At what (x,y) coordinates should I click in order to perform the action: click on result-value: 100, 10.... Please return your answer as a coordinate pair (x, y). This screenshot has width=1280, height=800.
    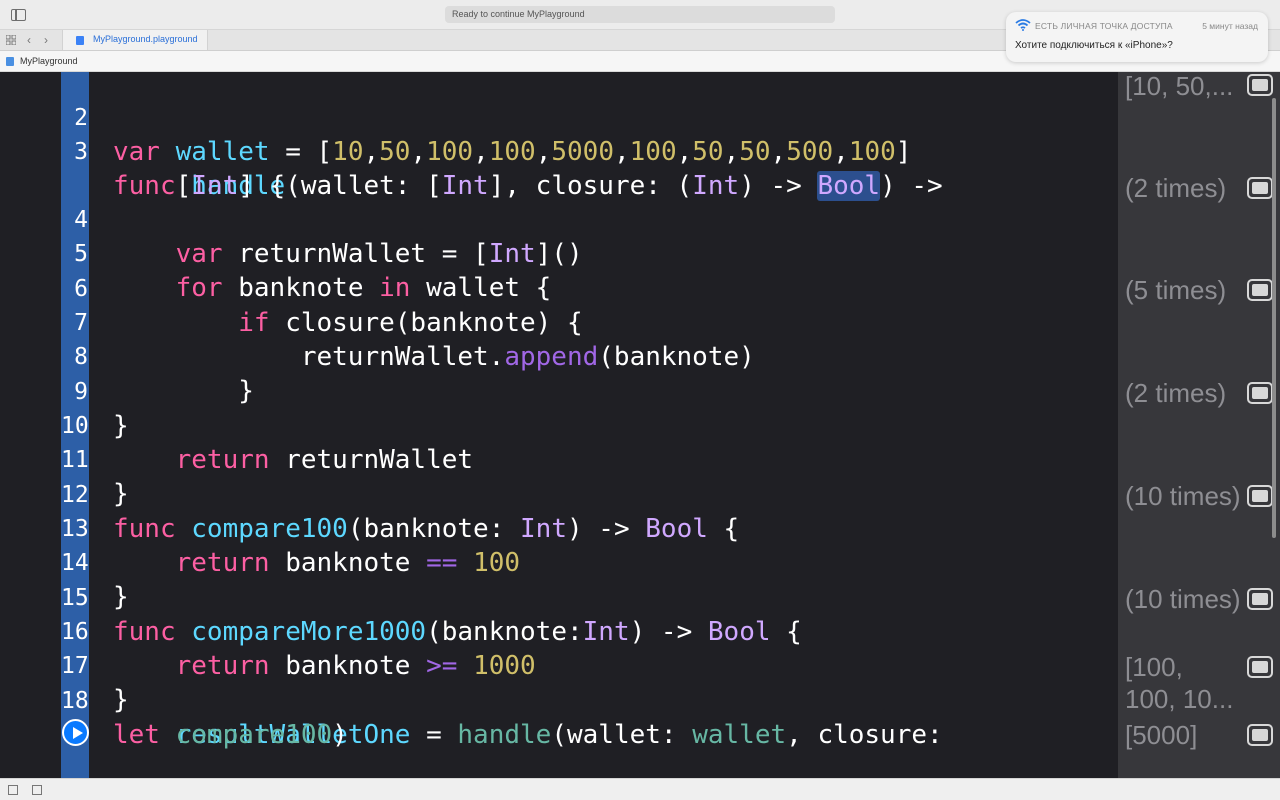
    Looking at the image, I should click on (1179, 699).